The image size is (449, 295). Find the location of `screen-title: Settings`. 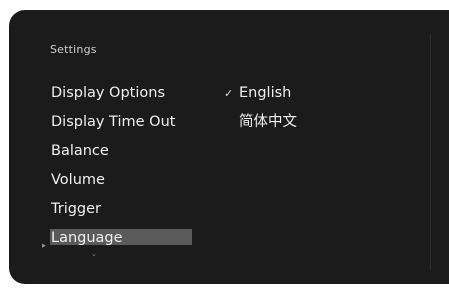

screen-title: Settings is located at coordinates (73, 49).